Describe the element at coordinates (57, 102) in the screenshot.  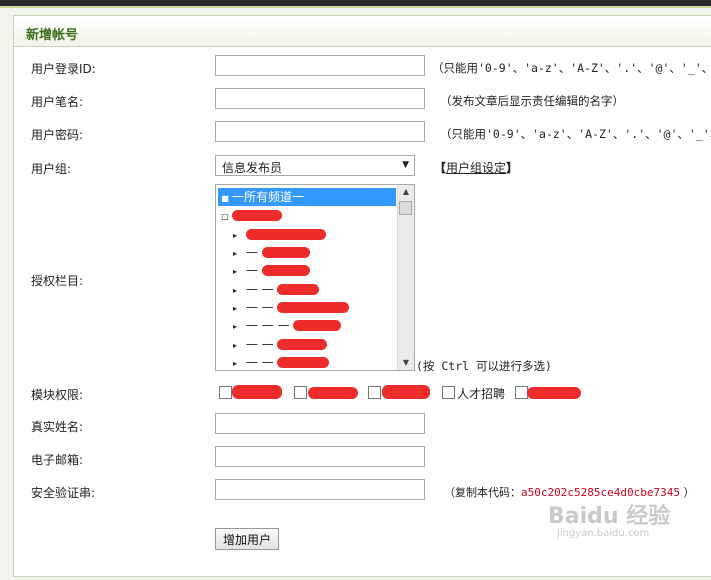
I see `penname-label: 用户笔名:` at that location.